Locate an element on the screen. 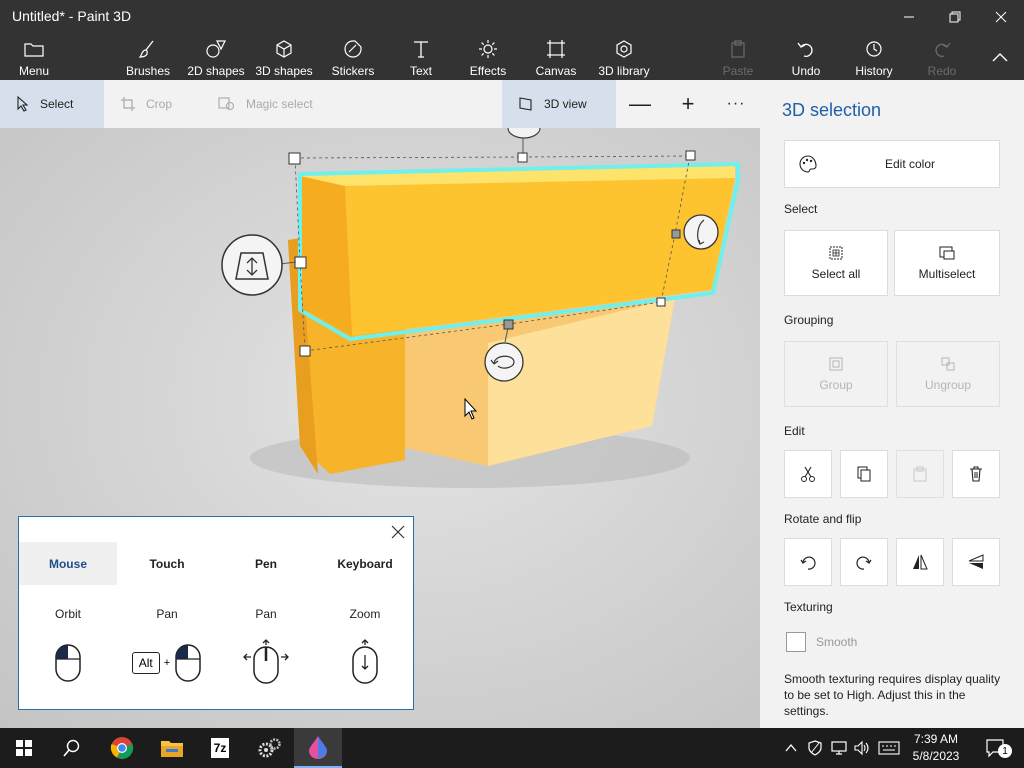  more-options-button: ··· is located at coordinates (736, 104).